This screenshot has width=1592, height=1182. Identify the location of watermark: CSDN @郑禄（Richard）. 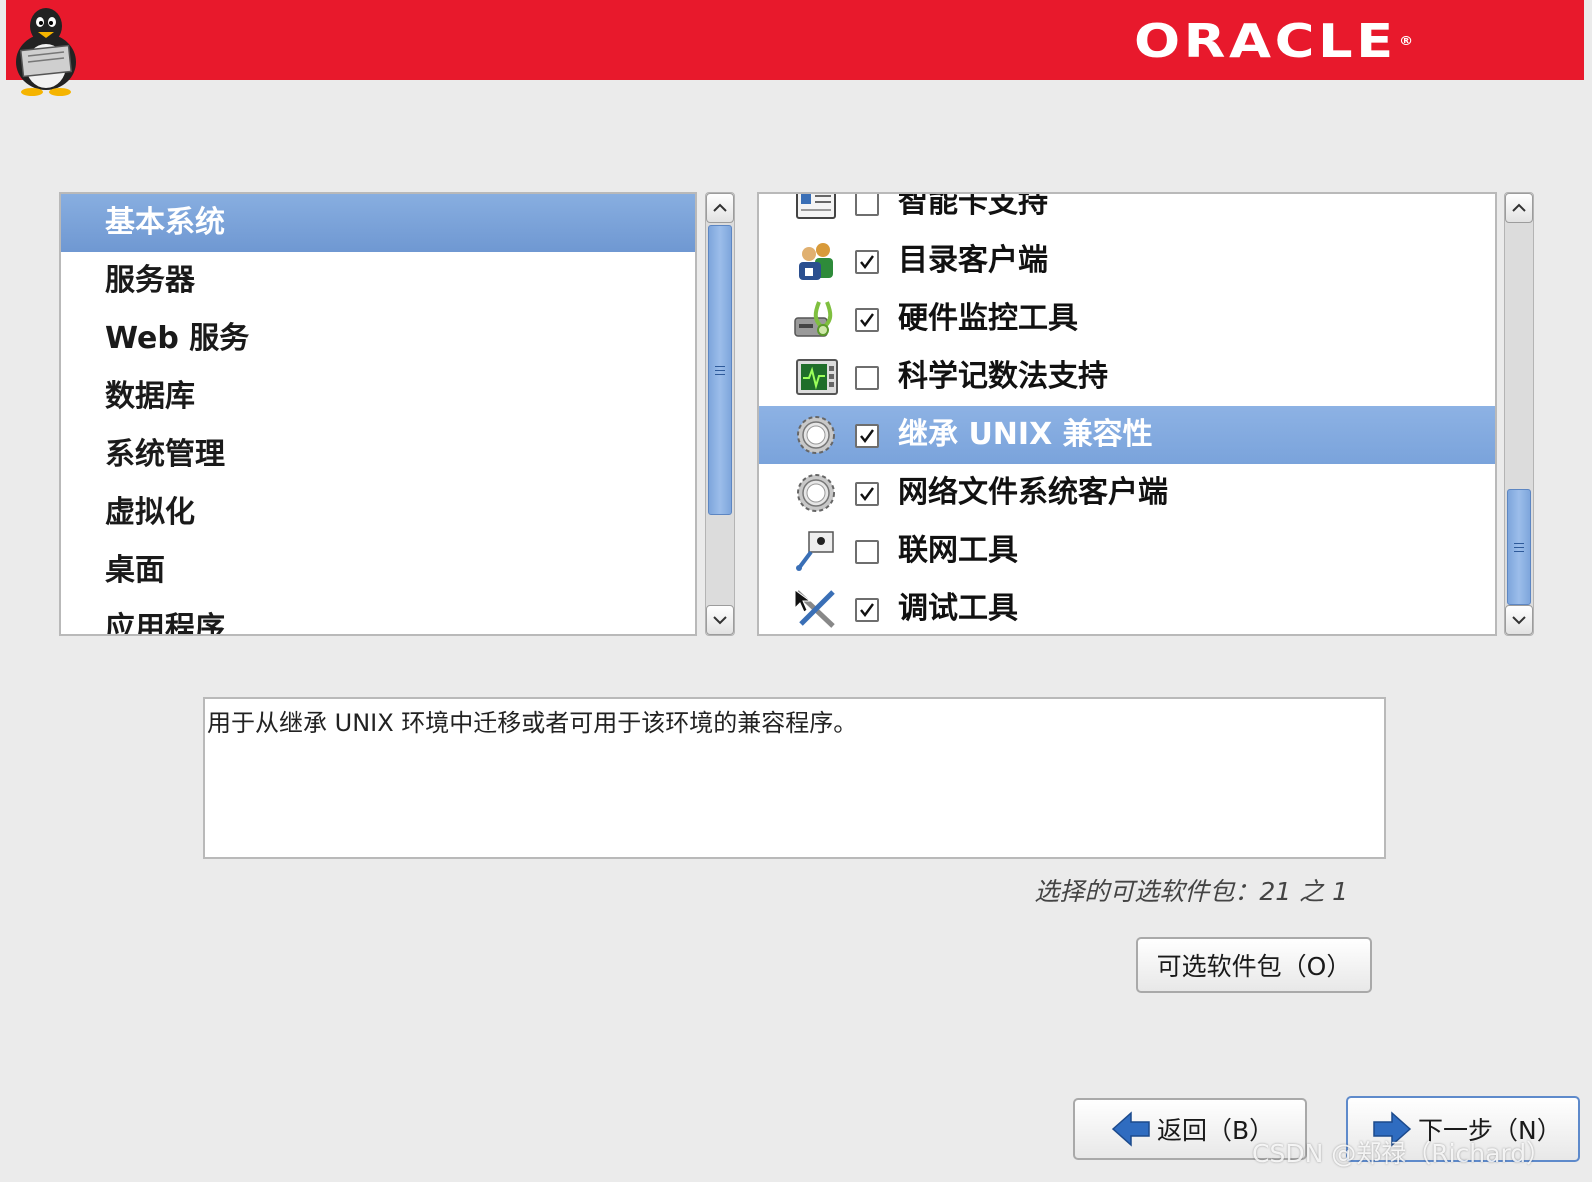
(1402, 1153).